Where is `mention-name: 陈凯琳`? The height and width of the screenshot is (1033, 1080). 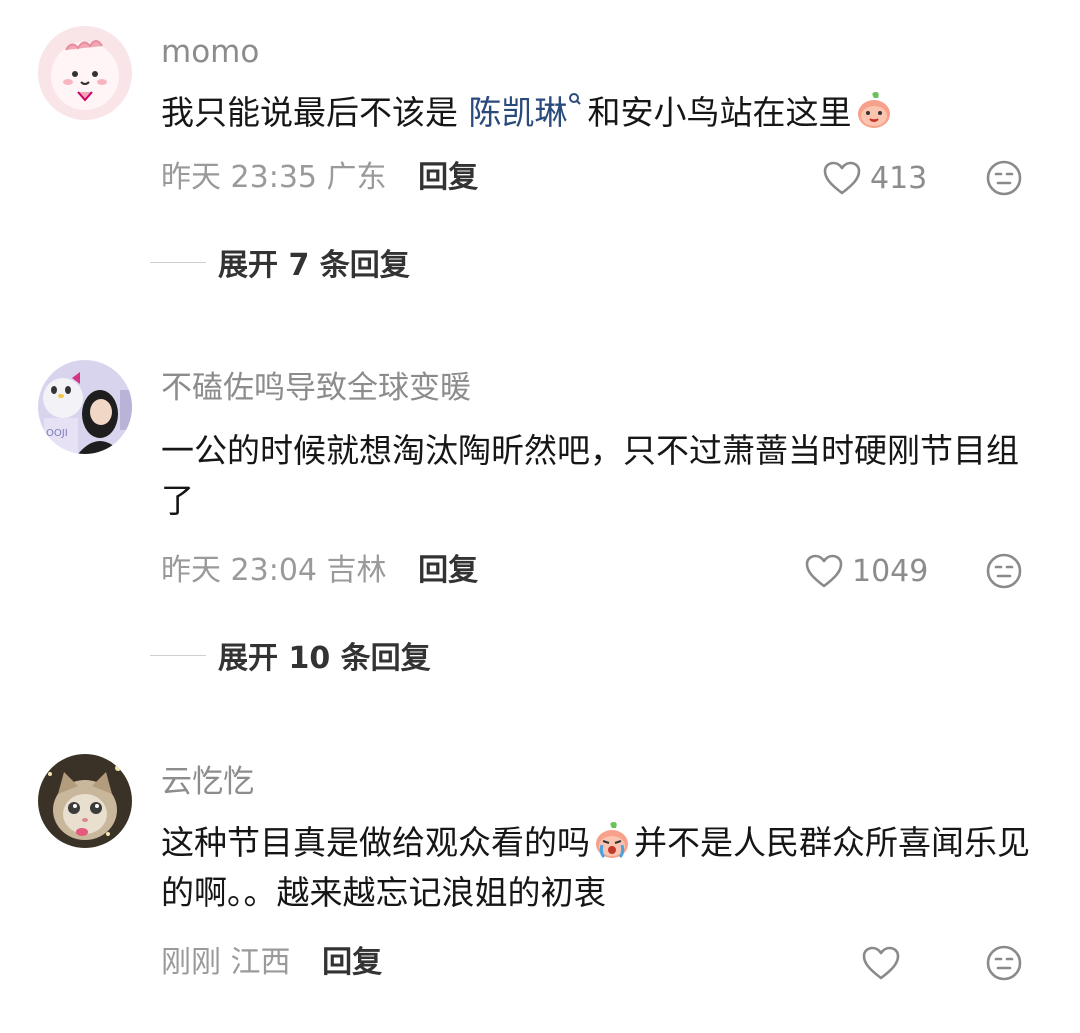 mention-name: 陈凯琳 is located at coordinates (518, 112).